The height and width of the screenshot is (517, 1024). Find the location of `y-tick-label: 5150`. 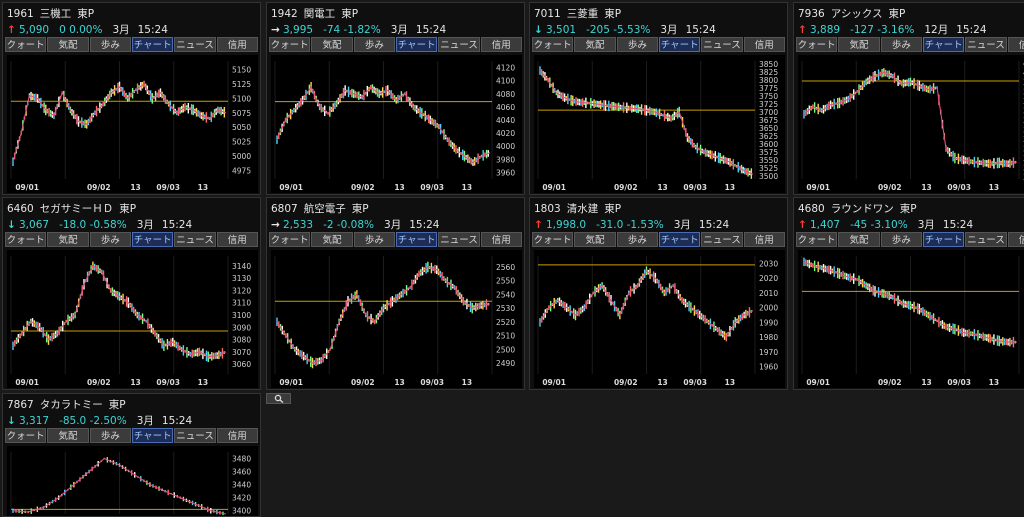

y-tick-label: 5150 is located at coordinates (241, 70).